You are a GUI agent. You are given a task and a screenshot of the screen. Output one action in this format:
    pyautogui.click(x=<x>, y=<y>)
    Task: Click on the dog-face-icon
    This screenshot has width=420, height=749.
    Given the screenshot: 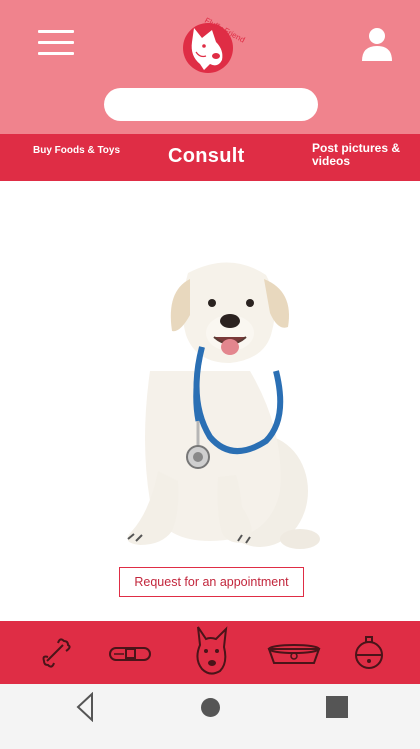 What is the action you would take?
    pyautogui.click(x=211, y=652)
    